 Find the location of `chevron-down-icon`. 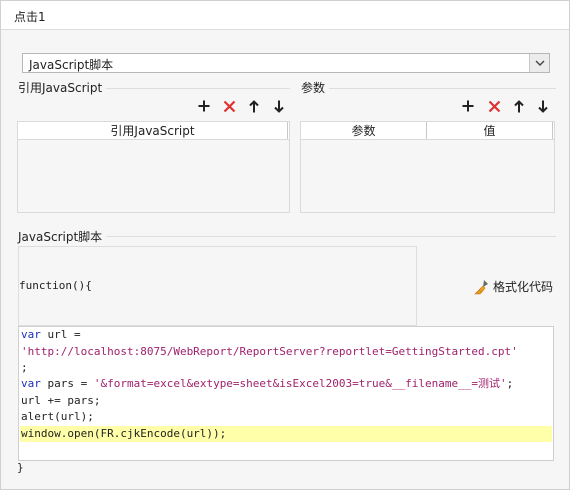

chevron-down-icon is located at coordinates (539, 63).